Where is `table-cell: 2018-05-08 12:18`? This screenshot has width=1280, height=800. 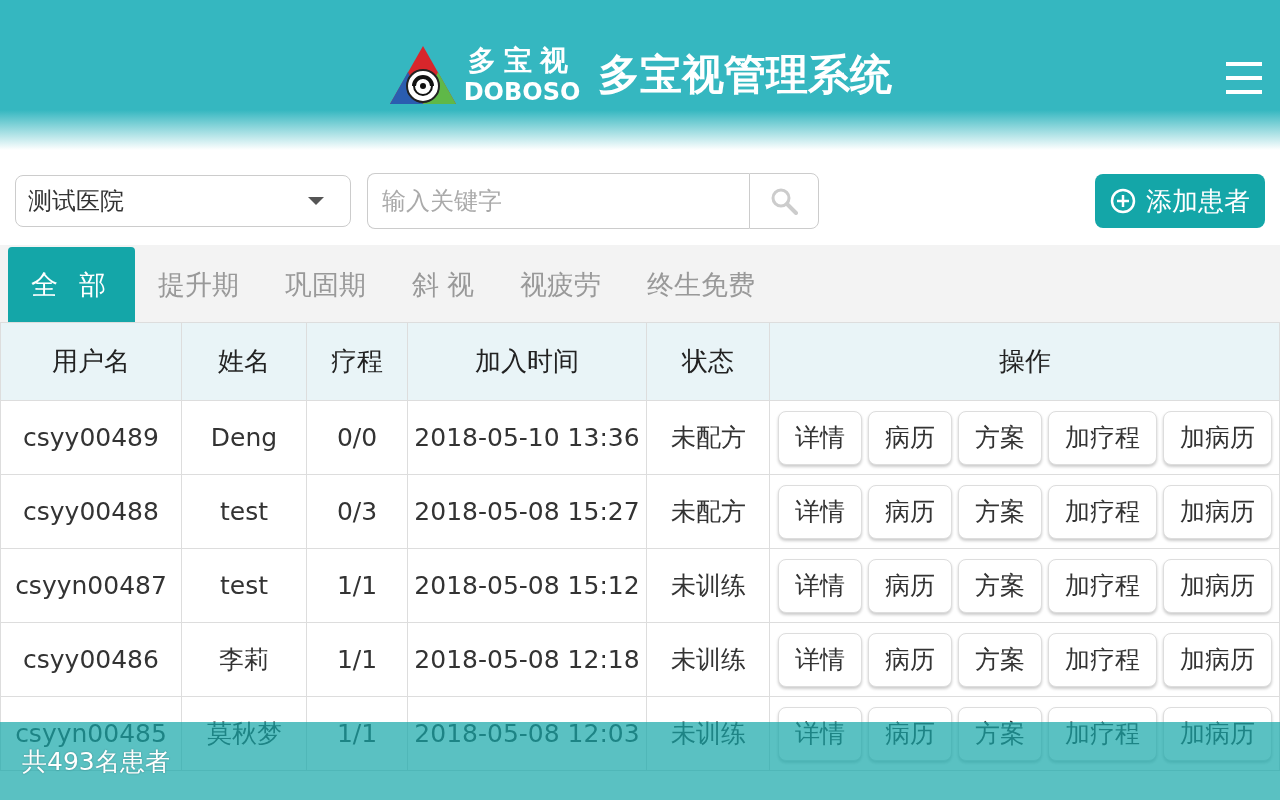 table-cell: 2018-05-08 12:18 is located at coordinates (527, 659).